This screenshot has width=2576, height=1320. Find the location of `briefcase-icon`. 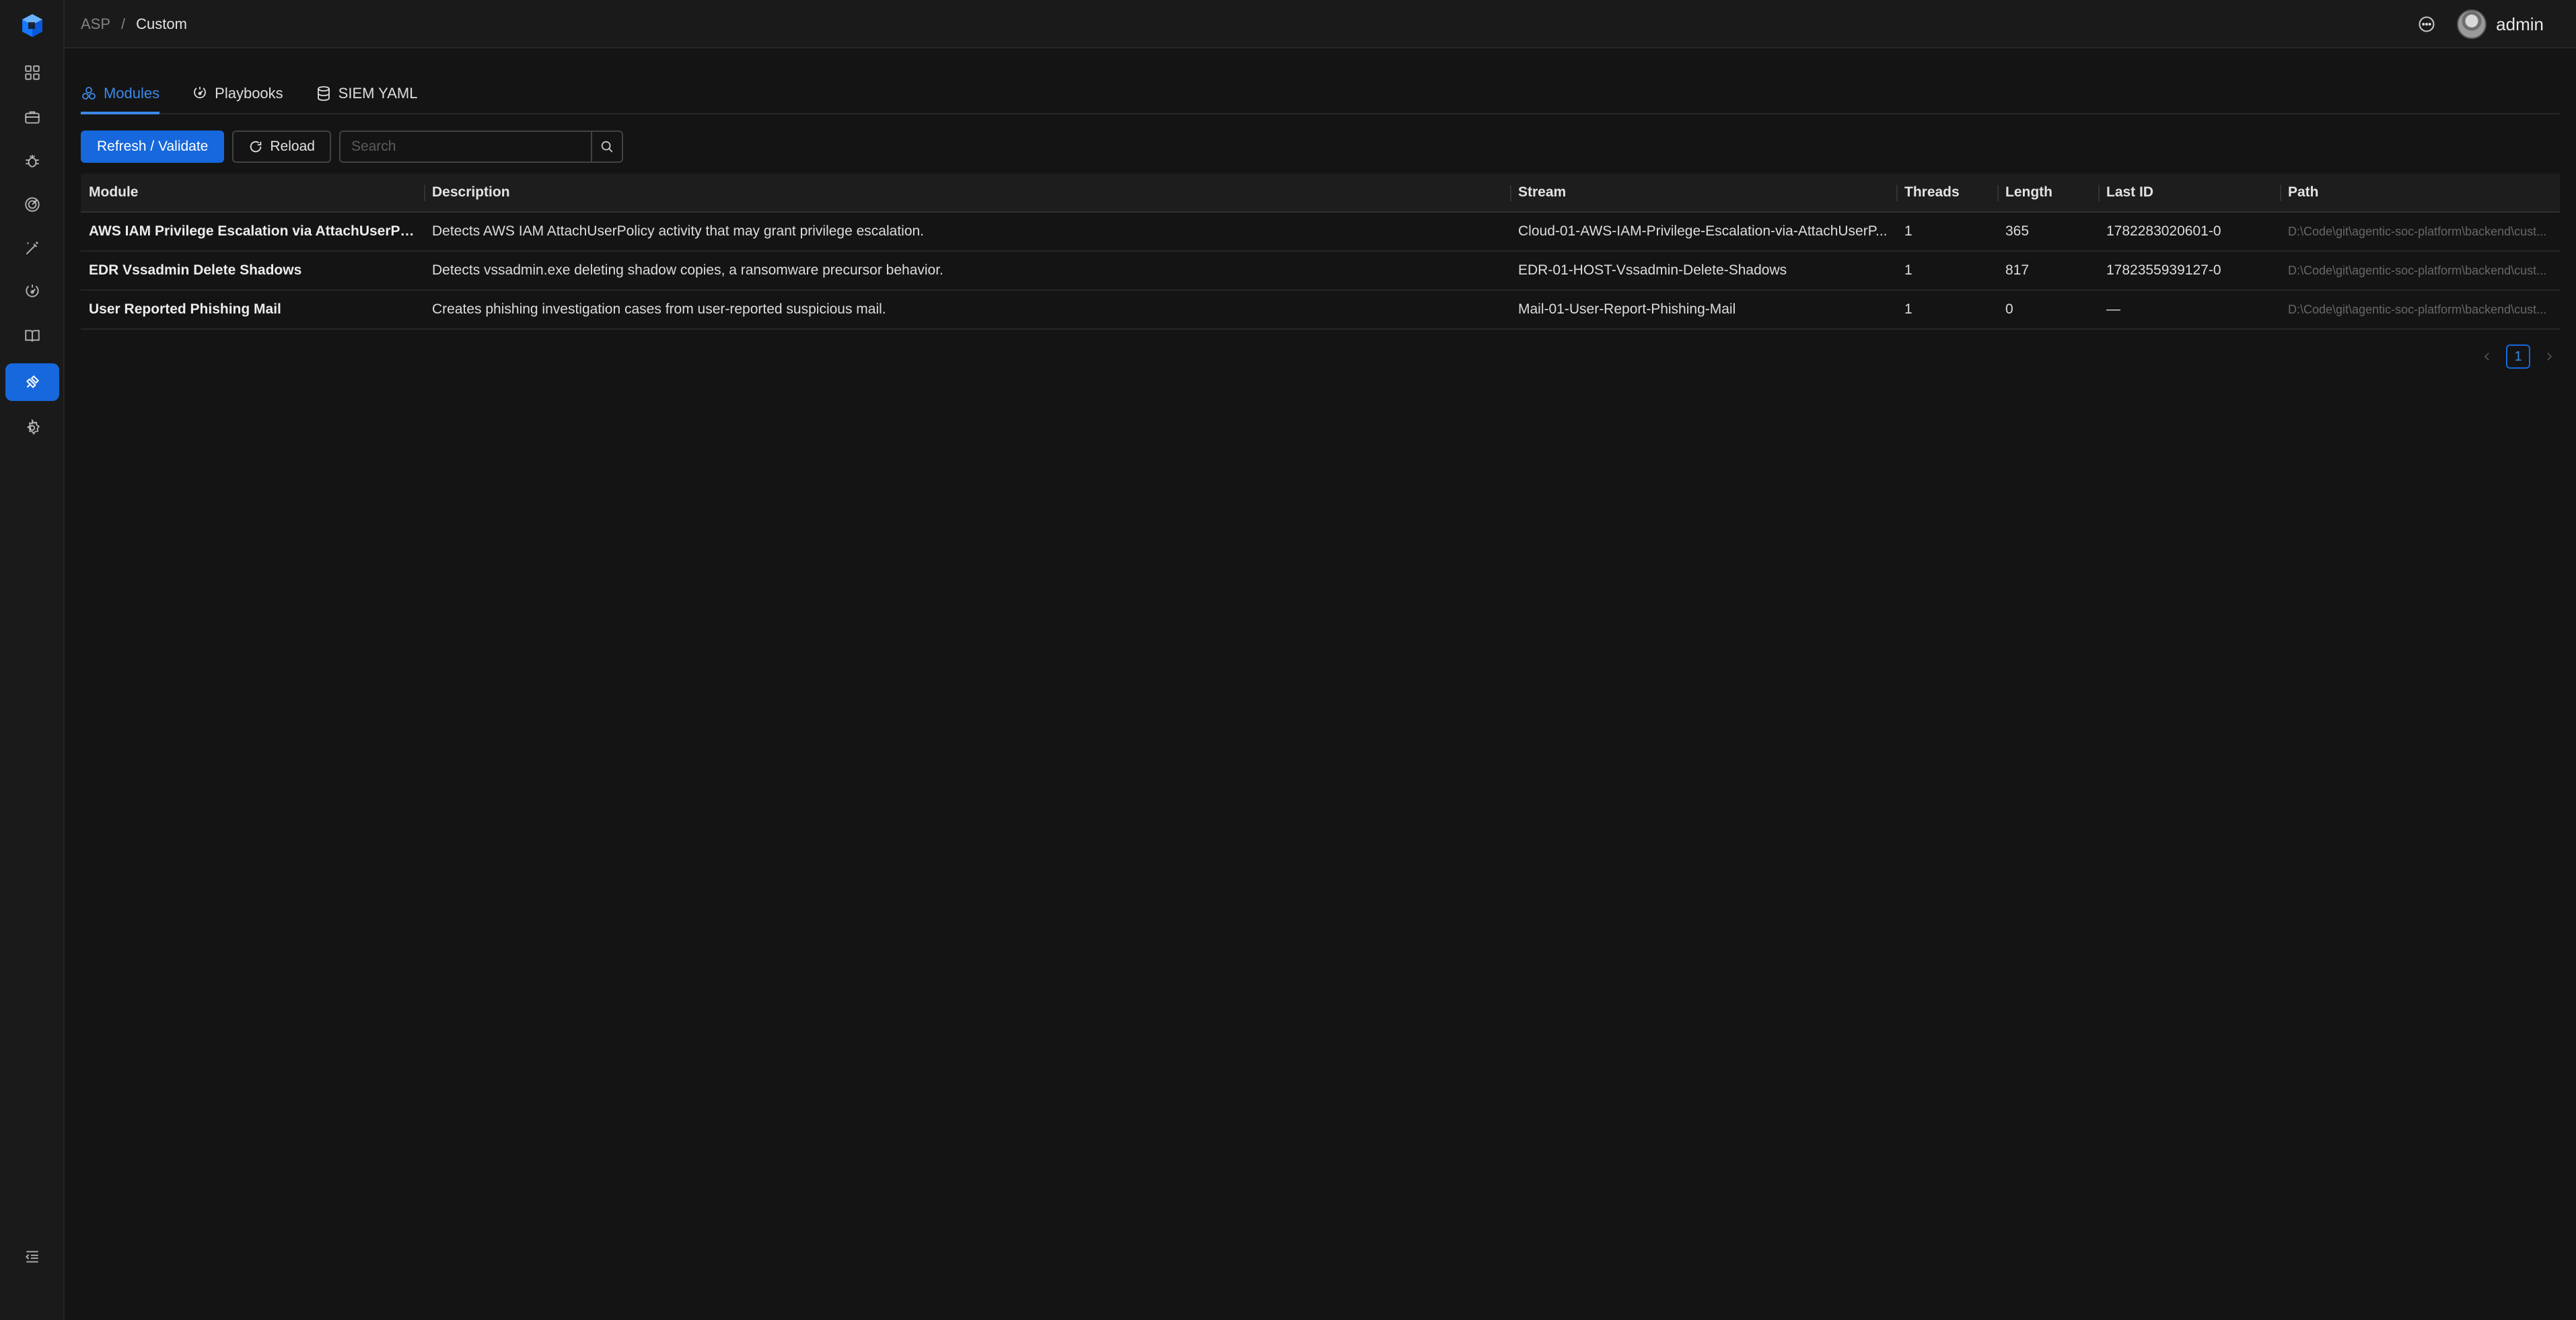

briefcase-icon is located at coordinates (32, 117).